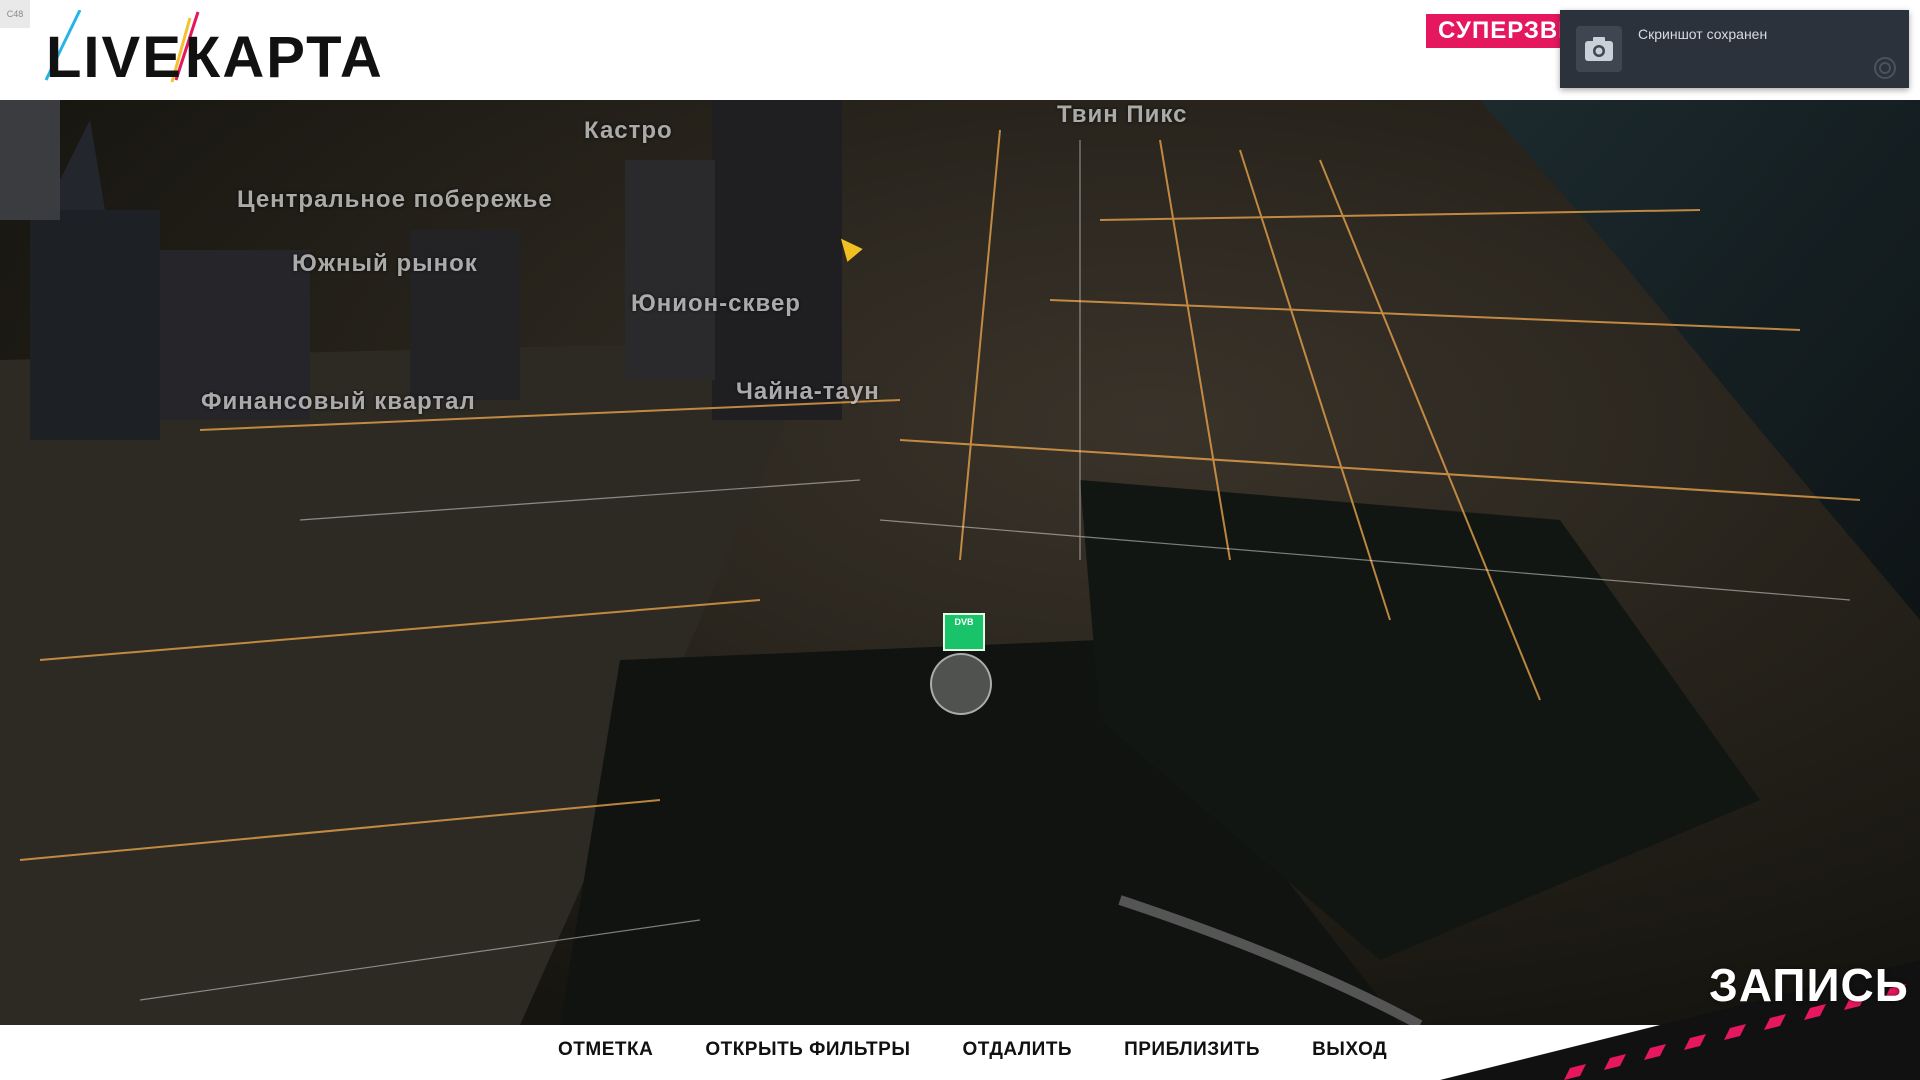  What do you see at coordinates (1703, 34) in the screenshot?
I see `toast-message: Скриншот сохранен` at bounding box center [1703, 34].